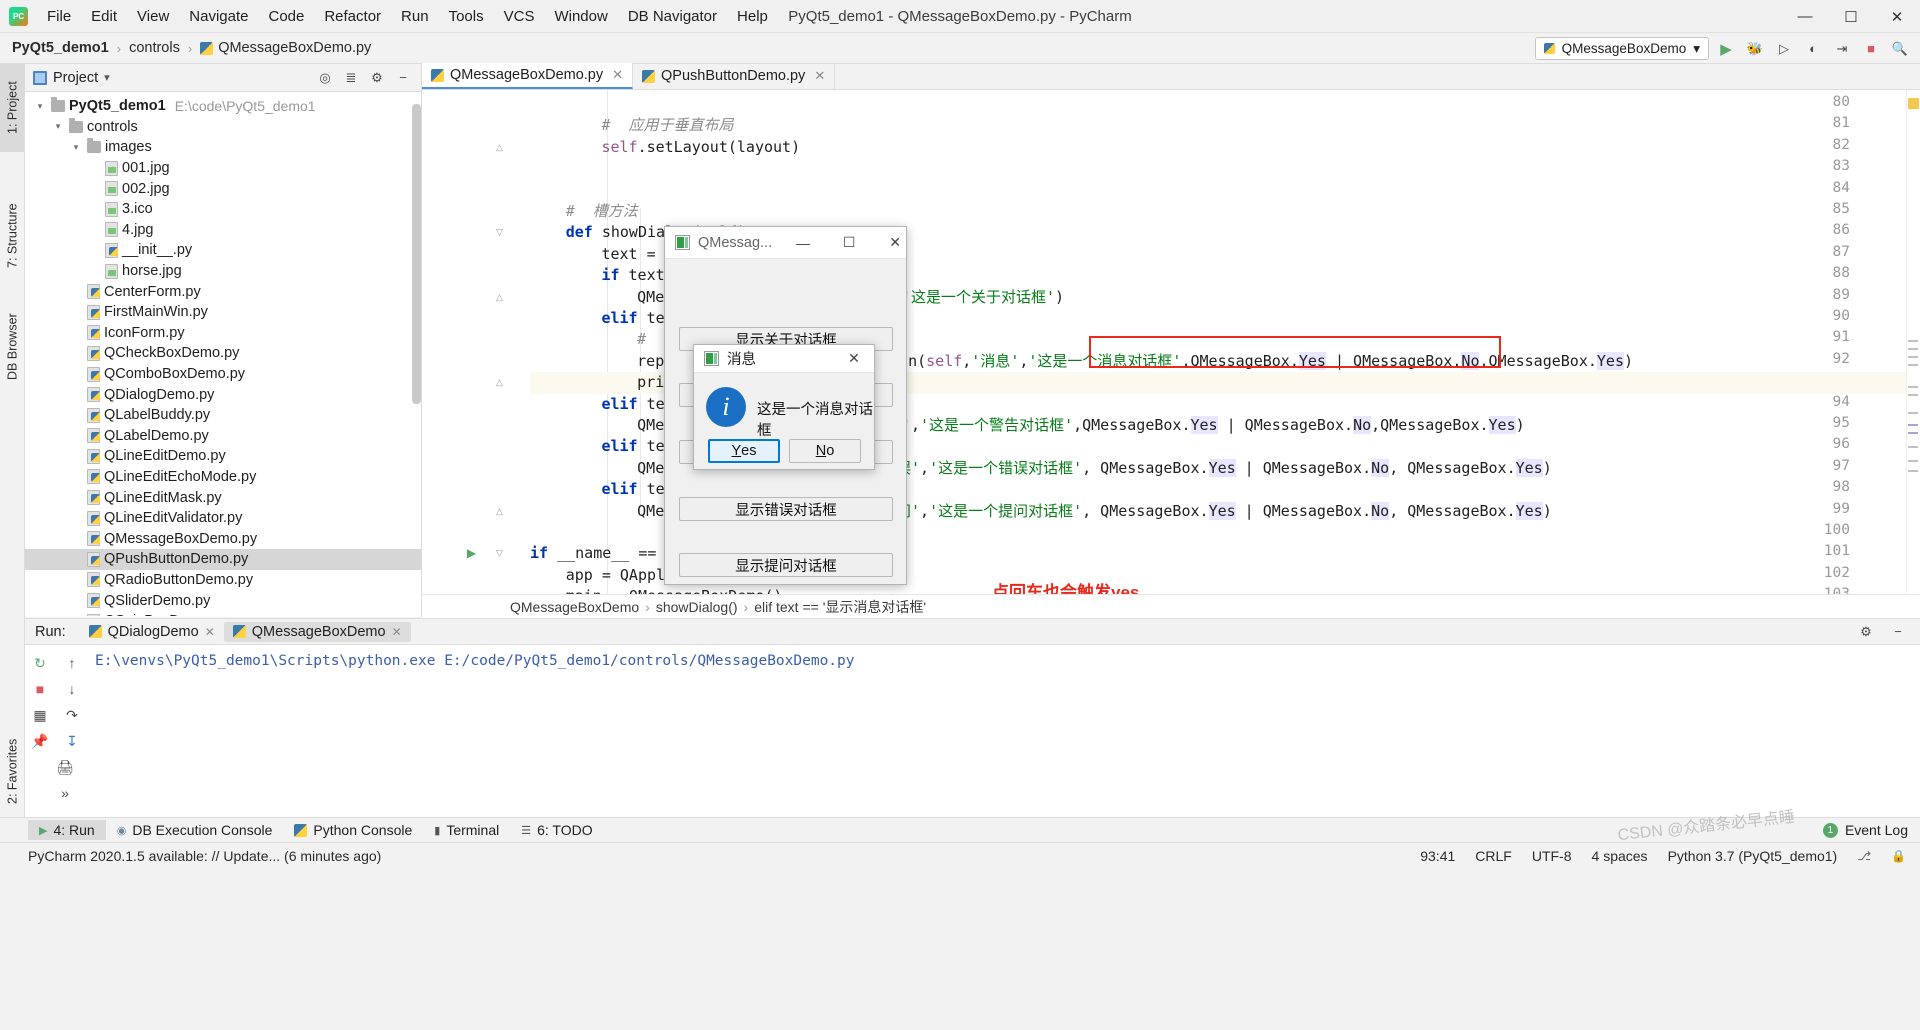 The width and height of the screenshot is (1920, 1030). Describe the element at coordinates (223, 230) in the screenshot. I see `tree-row: 4.jpg` at that location.